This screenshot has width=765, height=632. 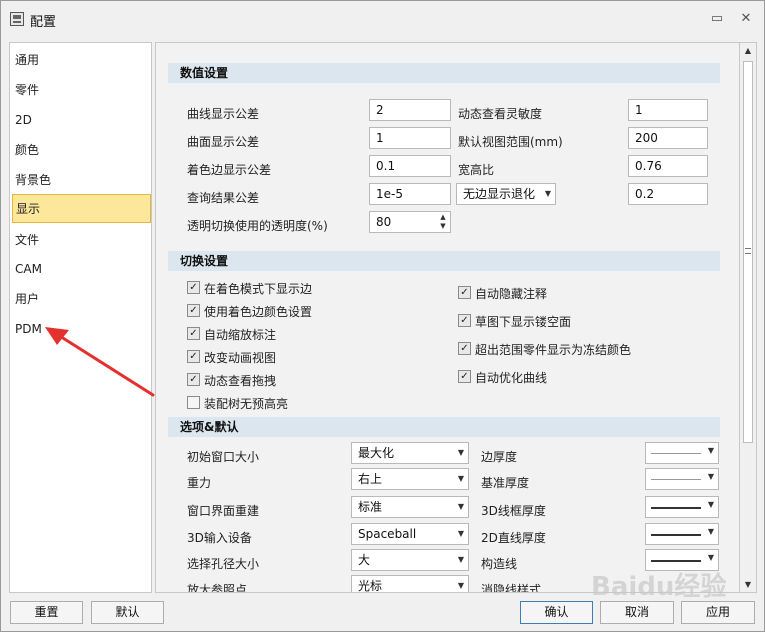 I want to click on view-range-input: 200, so click(x=668, y=138).